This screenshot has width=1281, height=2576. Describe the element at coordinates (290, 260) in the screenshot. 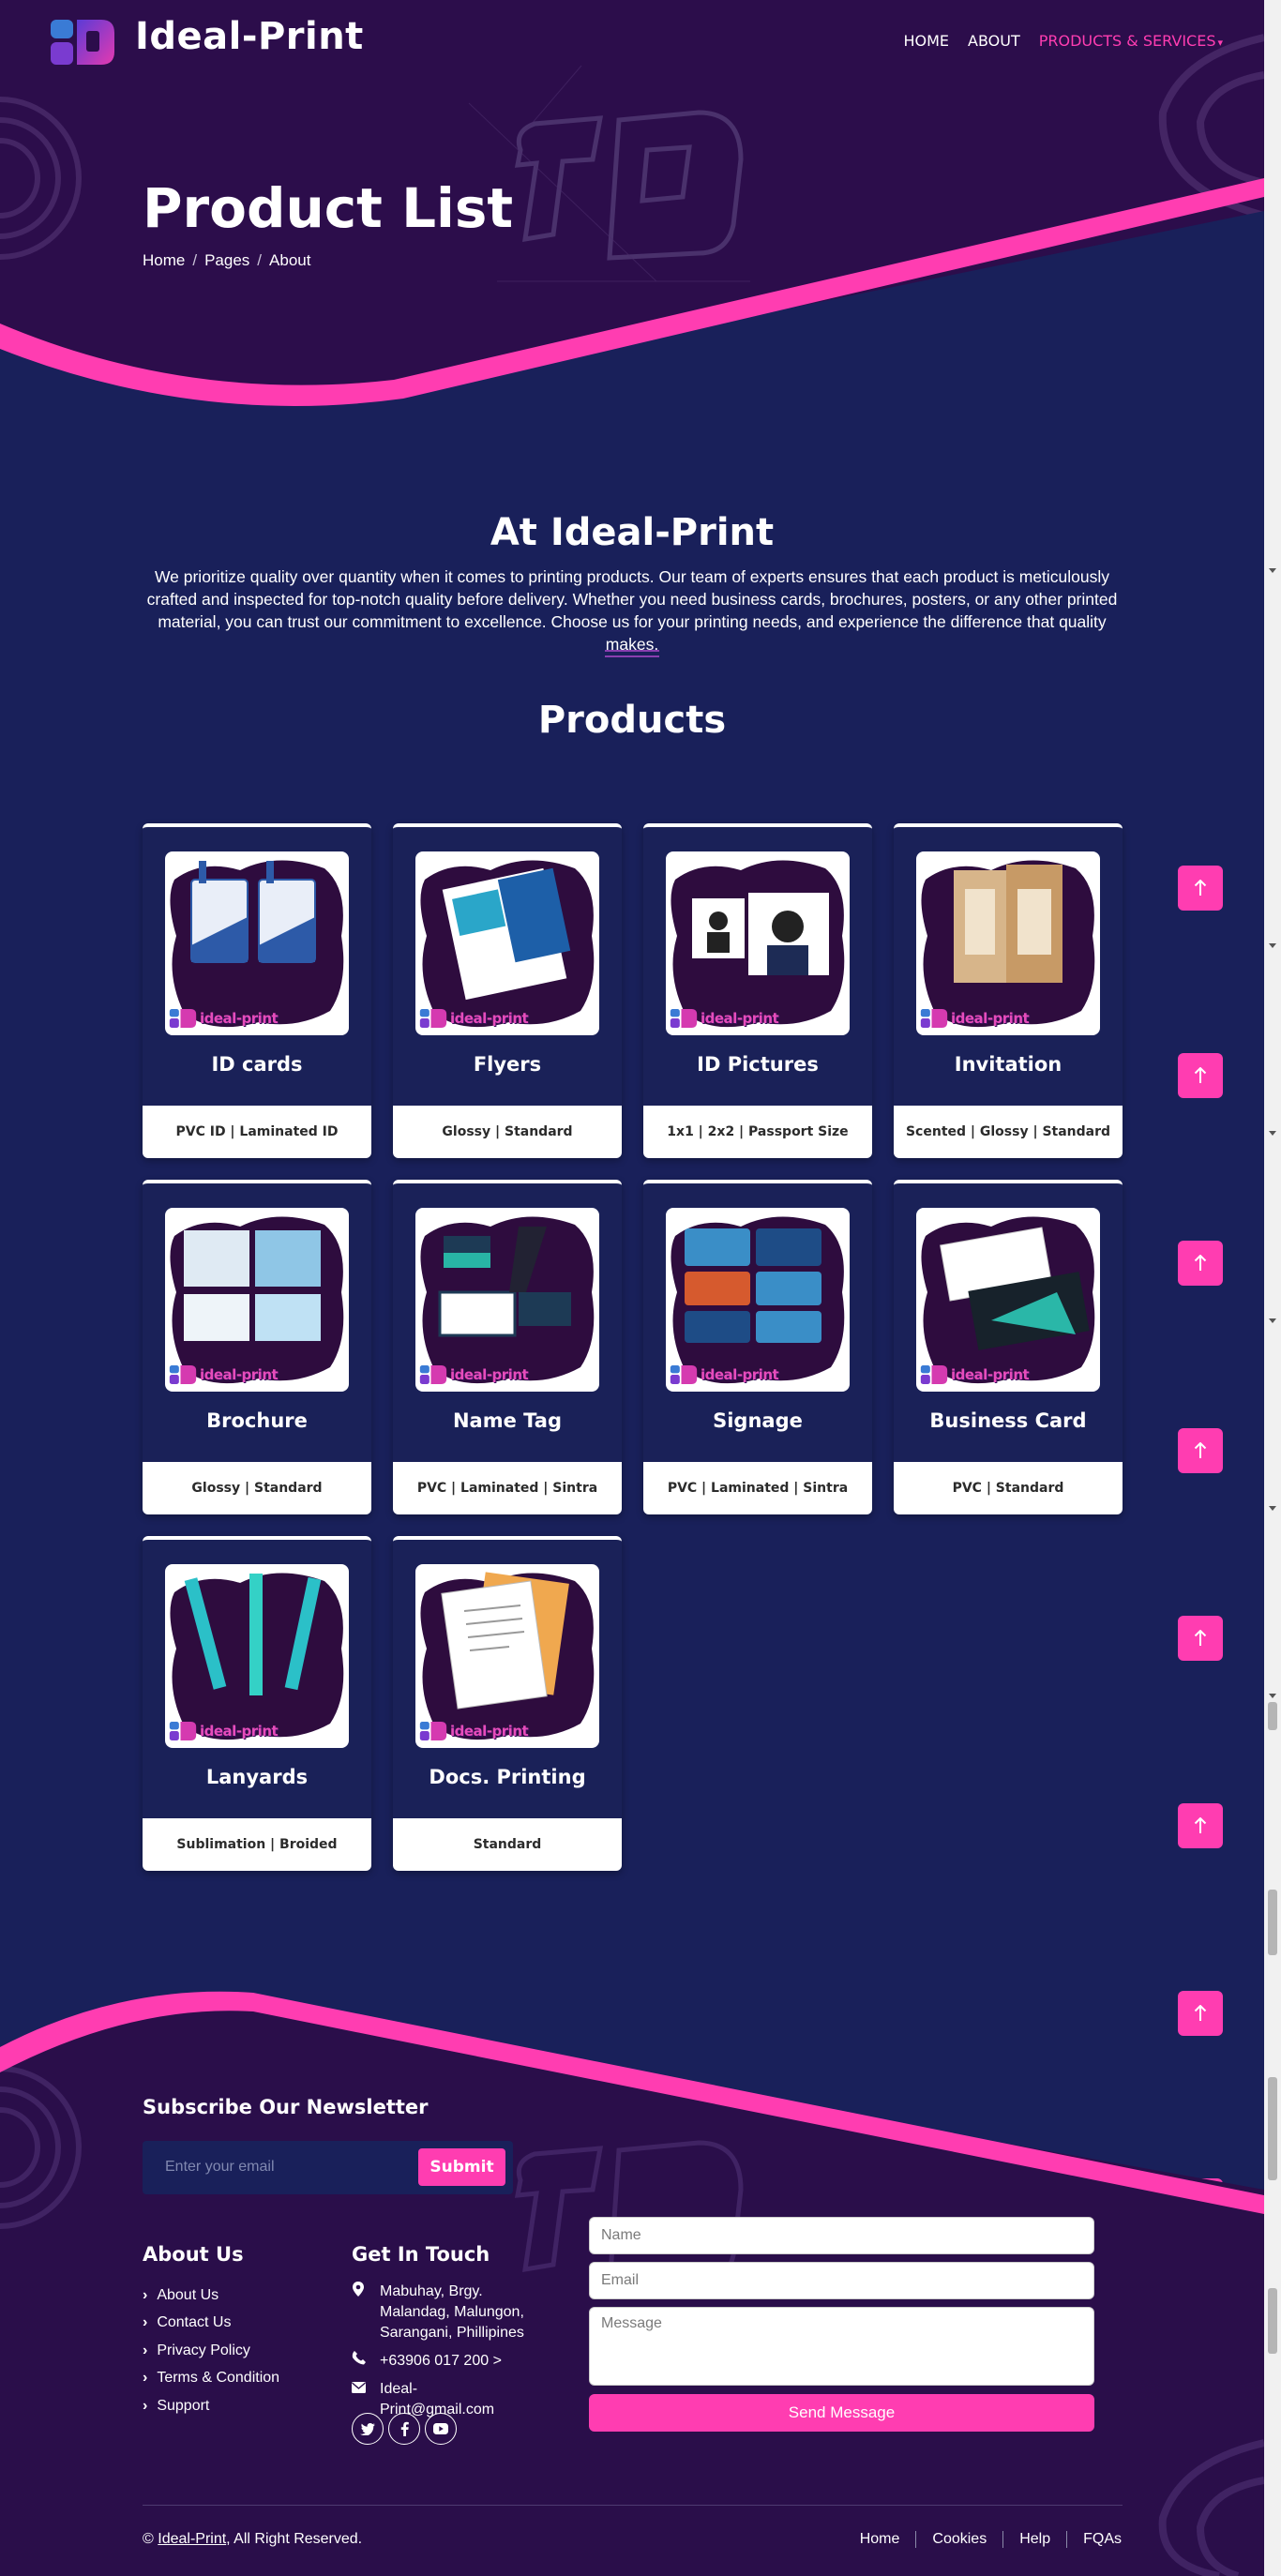

I see `breadcrumb-about: About` at that location.